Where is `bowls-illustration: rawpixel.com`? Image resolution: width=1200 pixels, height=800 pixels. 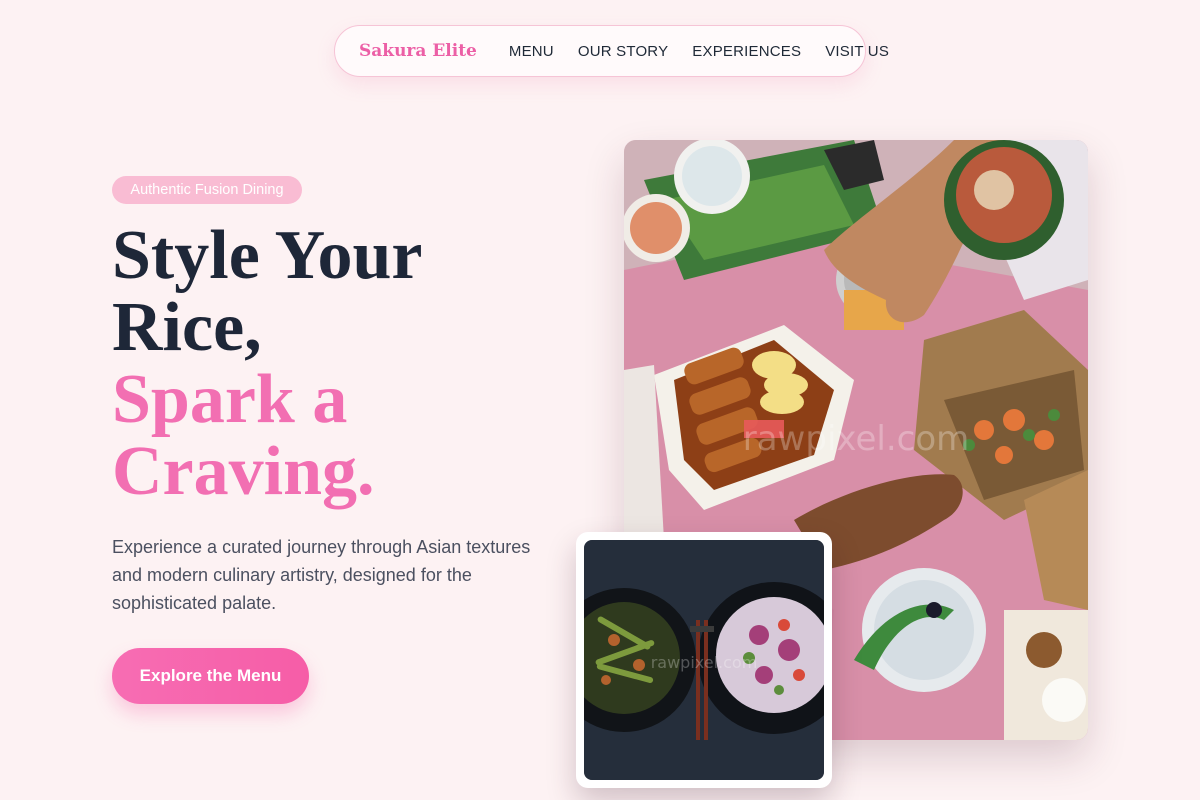 bowls-illustration: rawpixel.com is located at coordinates (704, 660).